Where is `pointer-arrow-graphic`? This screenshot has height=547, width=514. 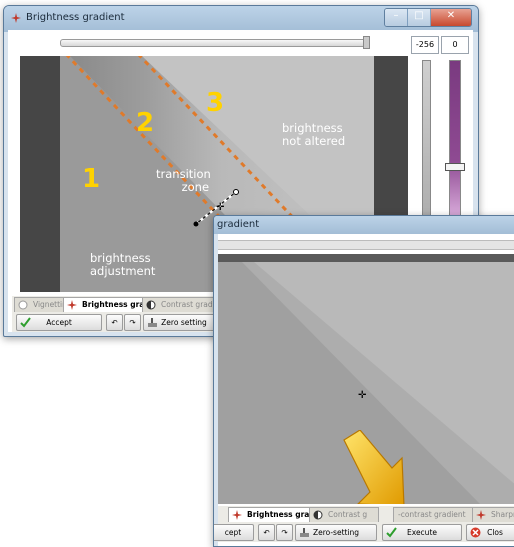
pointer-arrow-graphic is located at coordinates (374, 467).